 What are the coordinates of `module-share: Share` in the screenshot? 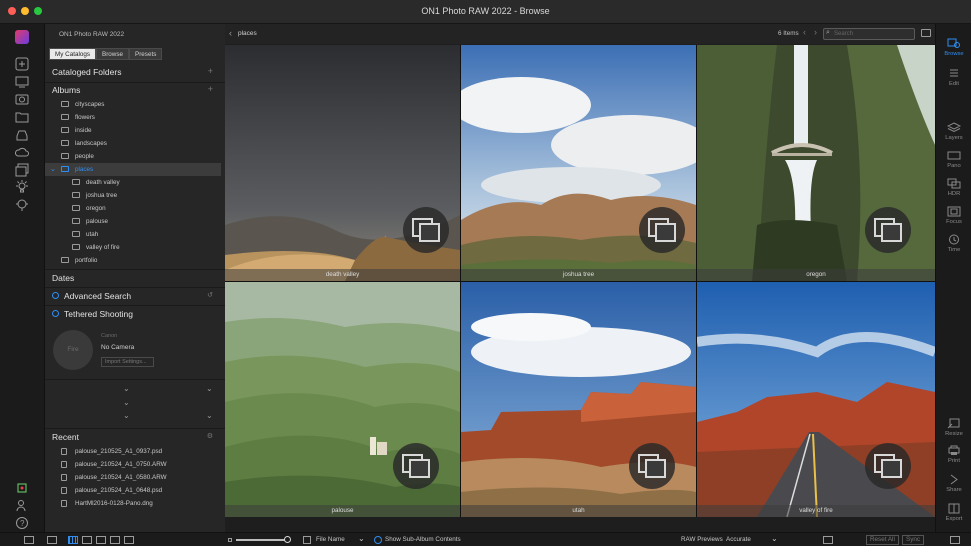 It's located at (953, 483).